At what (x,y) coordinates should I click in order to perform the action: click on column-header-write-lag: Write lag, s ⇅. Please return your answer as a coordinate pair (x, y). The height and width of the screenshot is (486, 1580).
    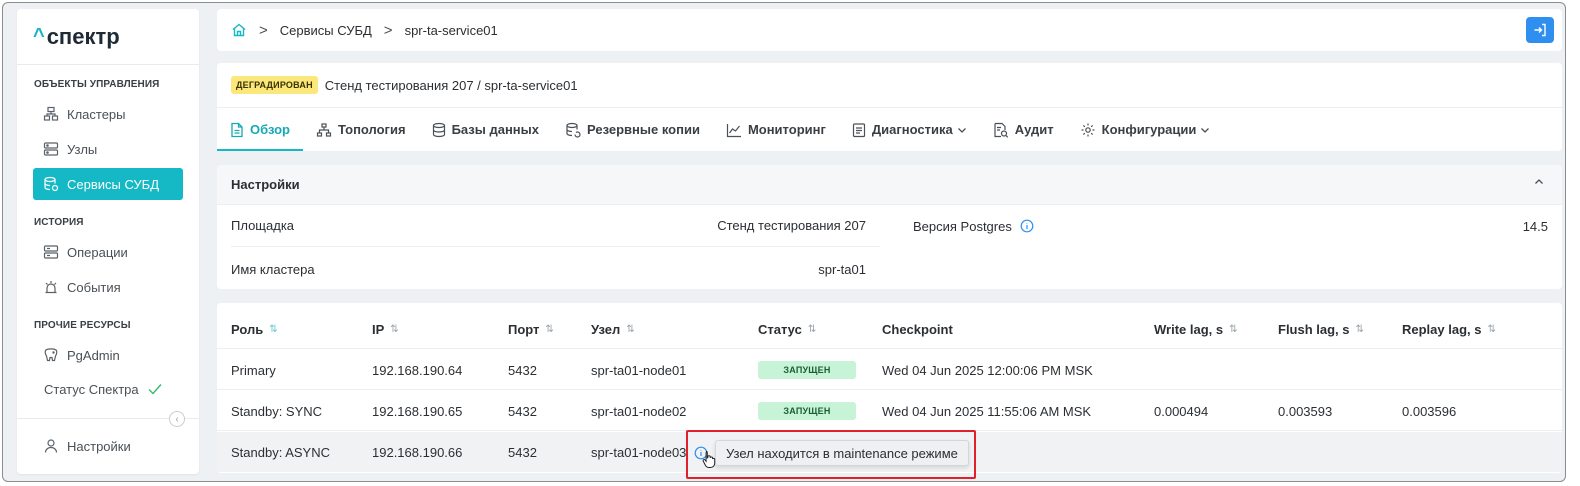
    Looking at the image, I should click on (1196, 329).